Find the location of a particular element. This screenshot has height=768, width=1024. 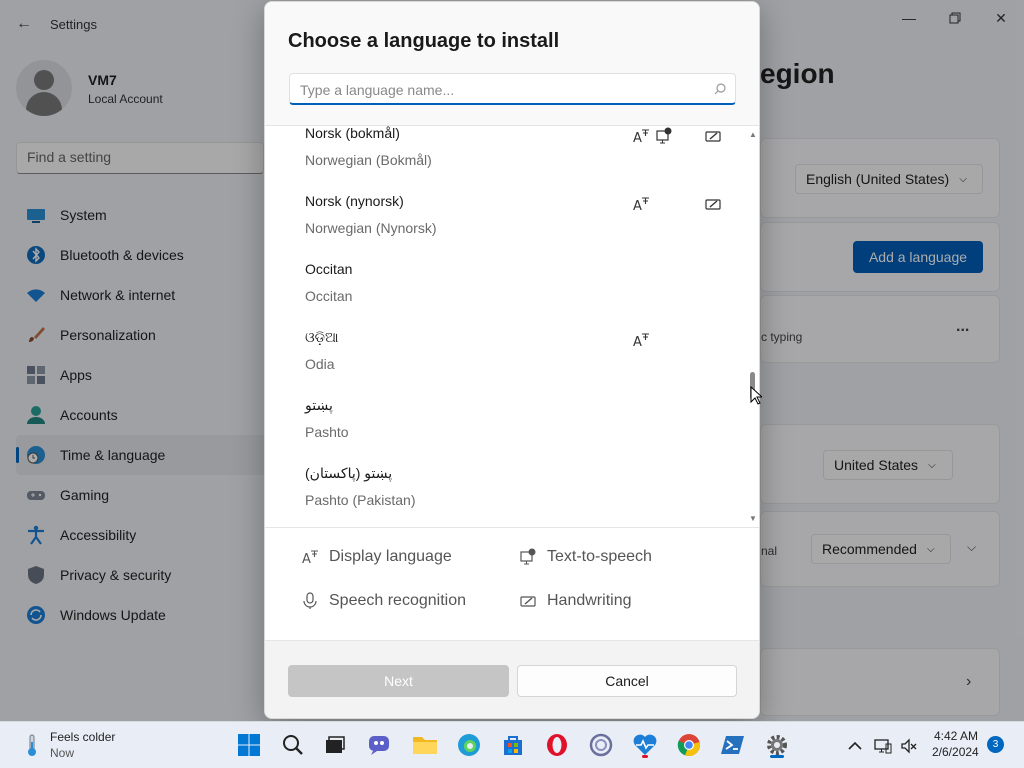

list-item: پښتو Pashto is located at coordinates (505, 431).